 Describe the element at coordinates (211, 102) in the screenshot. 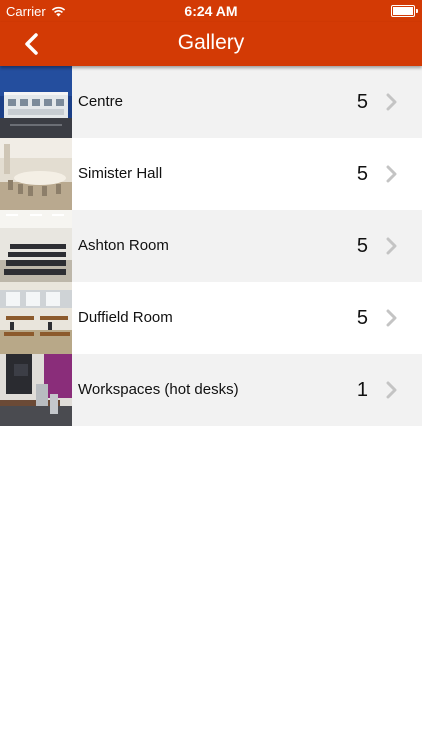

I see `gallery-row-centre: Centre 5` at that location.